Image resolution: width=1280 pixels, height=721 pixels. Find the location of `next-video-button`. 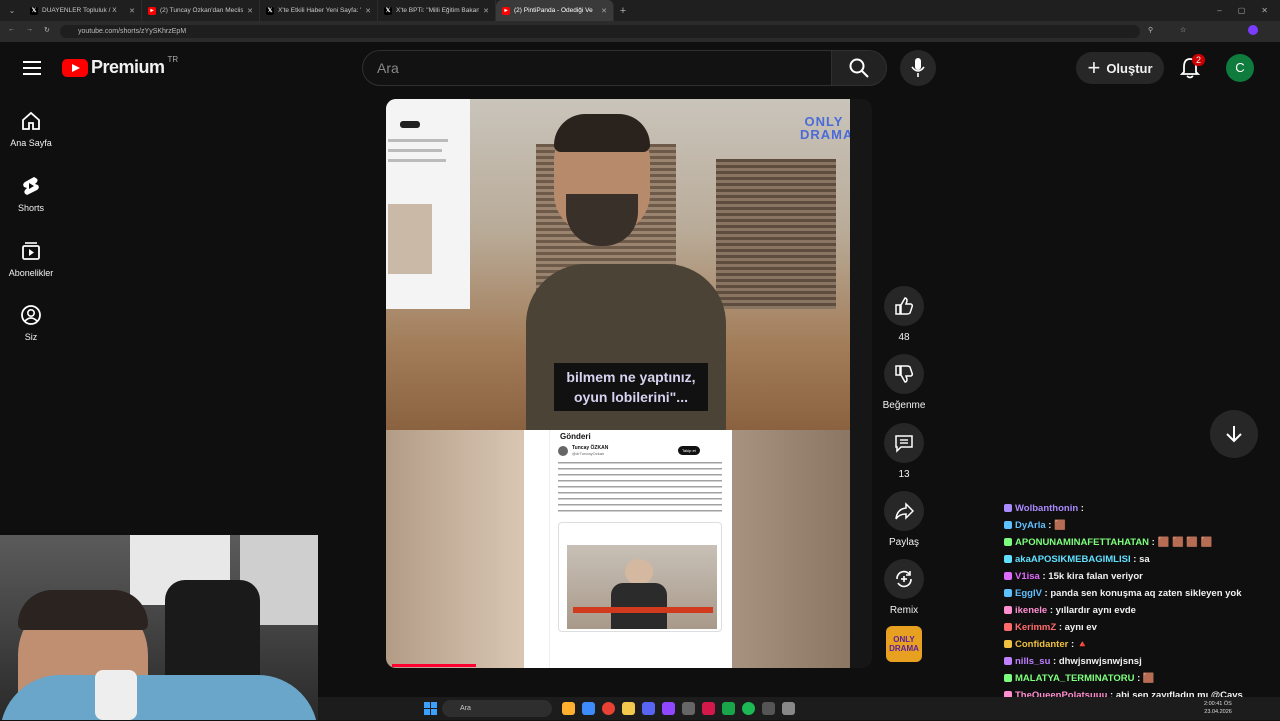

next-video-button is located at coordinates (1234, 434).